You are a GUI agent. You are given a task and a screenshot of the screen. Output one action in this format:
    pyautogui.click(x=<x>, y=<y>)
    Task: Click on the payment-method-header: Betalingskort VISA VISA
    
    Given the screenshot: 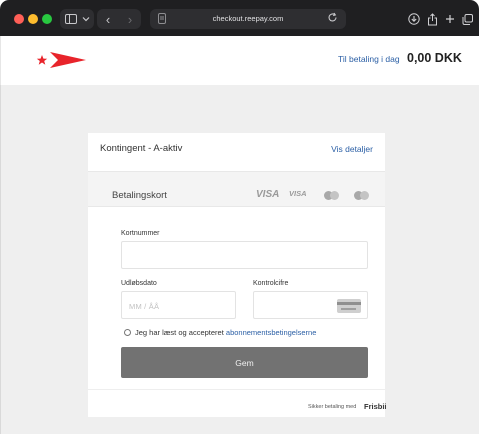 What is the action you would take?
    pyautogui.click(x=236, y=189)
    